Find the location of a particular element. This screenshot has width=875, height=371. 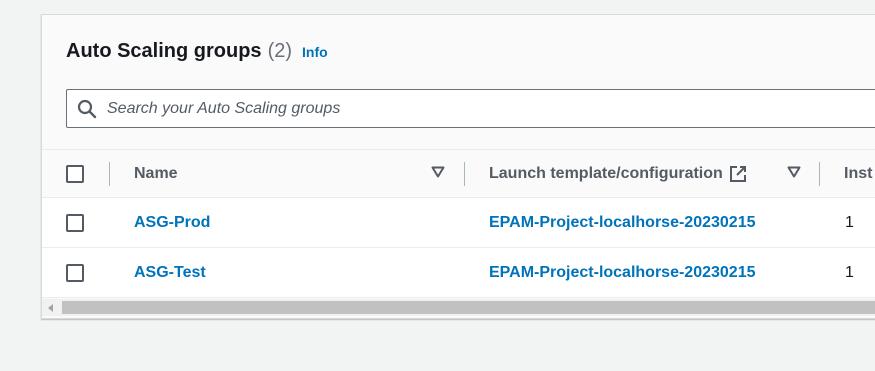

column-header-instances: Inst is located at coordinates (858, 173).